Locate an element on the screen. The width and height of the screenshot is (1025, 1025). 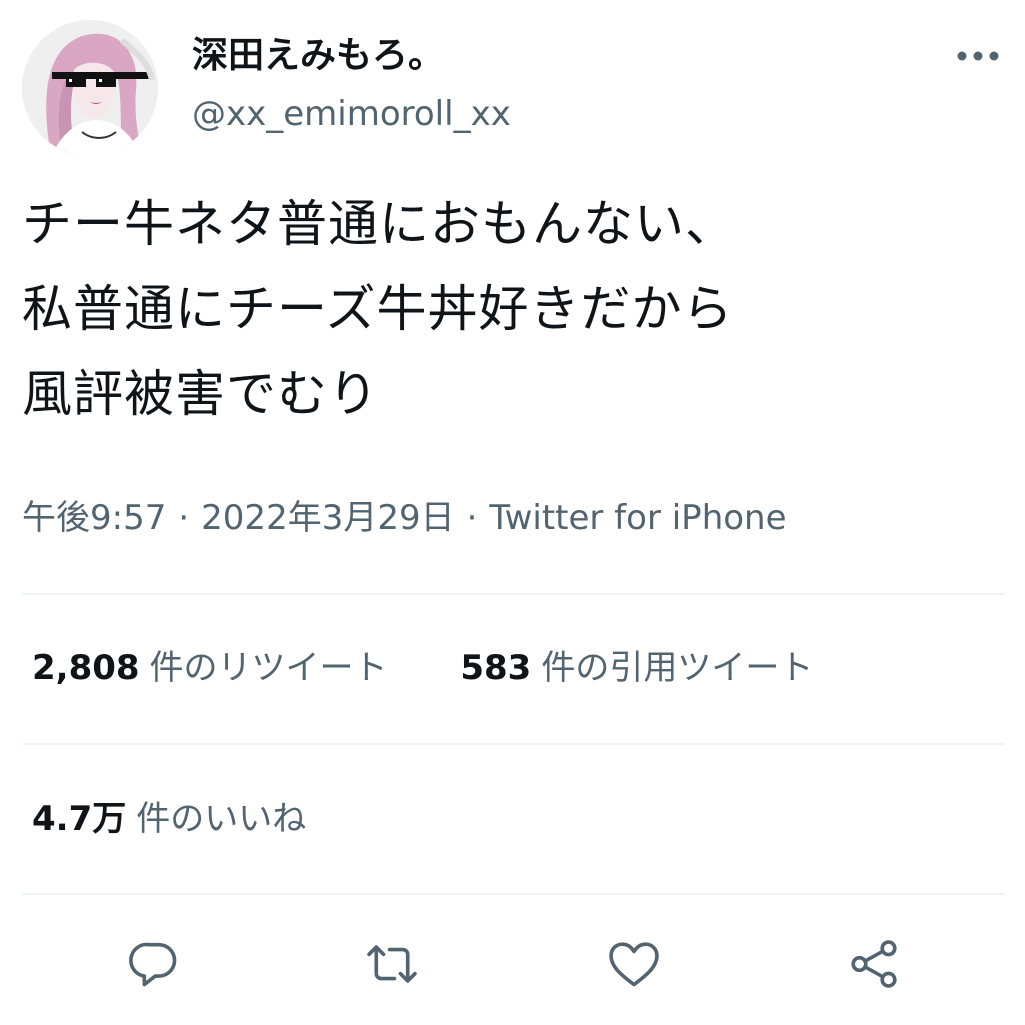
stats-row-likes: 4.7万 件のいいね is located at coordinates (169, 819).